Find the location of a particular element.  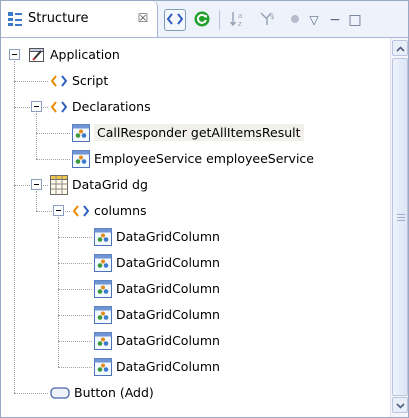

tree-row: Button (Add) is located at coordinates (195, 393).